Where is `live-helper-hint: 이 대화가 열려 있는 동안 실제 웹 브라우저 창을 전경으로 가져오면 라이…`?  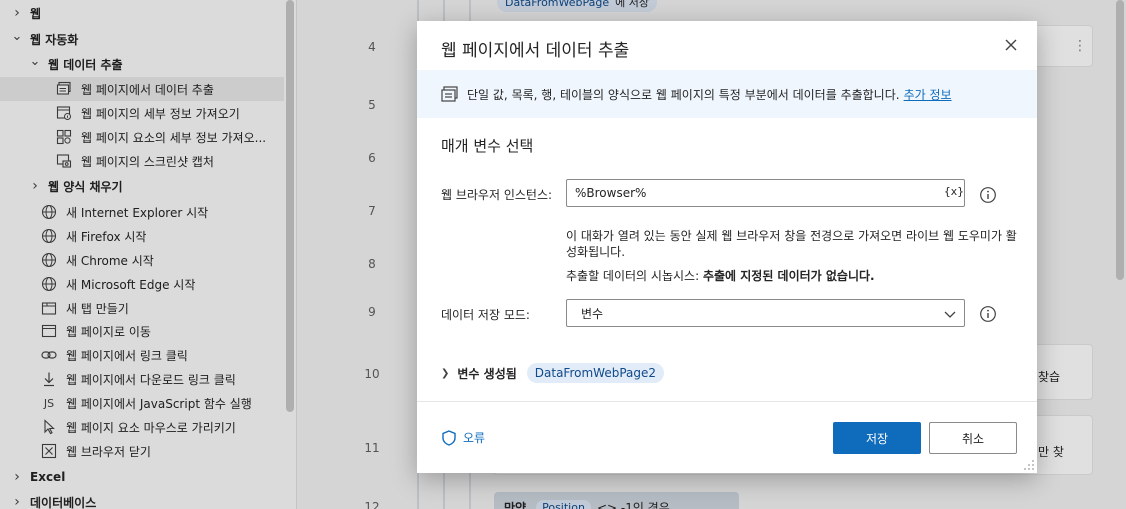
live-helper-hint: 이 대화가 열려 있는 동안 실제 웹 브라우저 창을 전경으로 가져오면 라이… is located at coordinates (791, 244).